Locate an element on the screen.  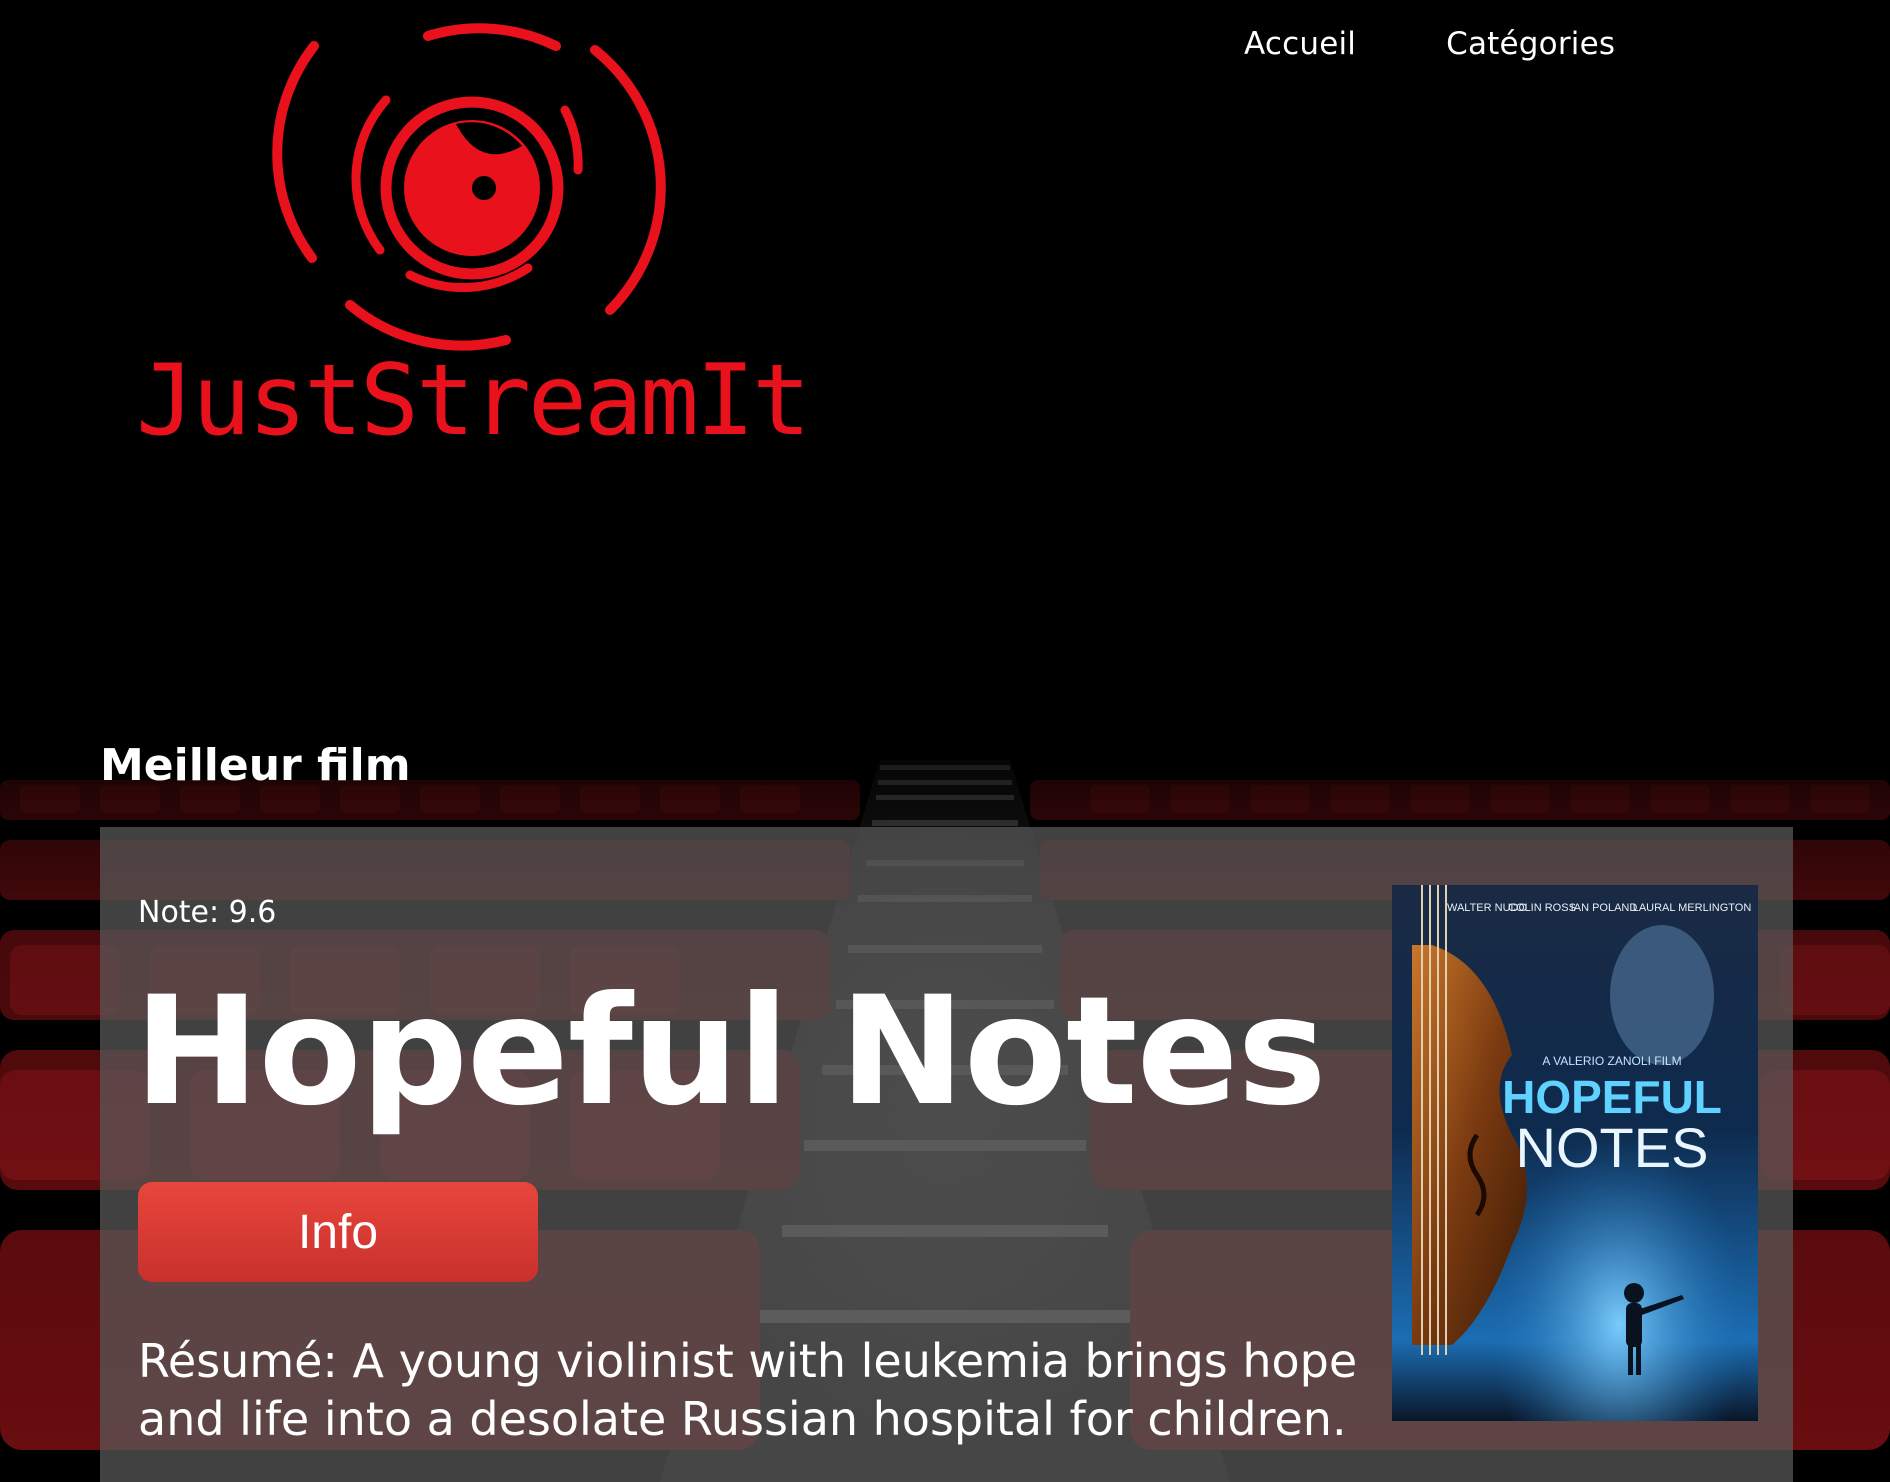
section-title-best-movie: Meilleur film is located at coordinates (255, 765).